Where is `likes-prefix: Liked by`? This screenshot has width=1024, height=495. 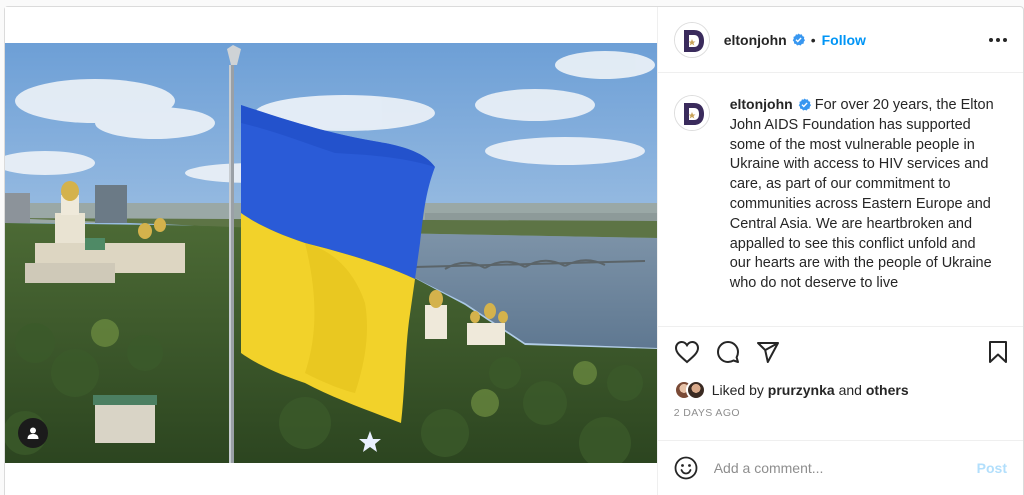
likes-prefix: Liked by is located at coordinates (737, 390).